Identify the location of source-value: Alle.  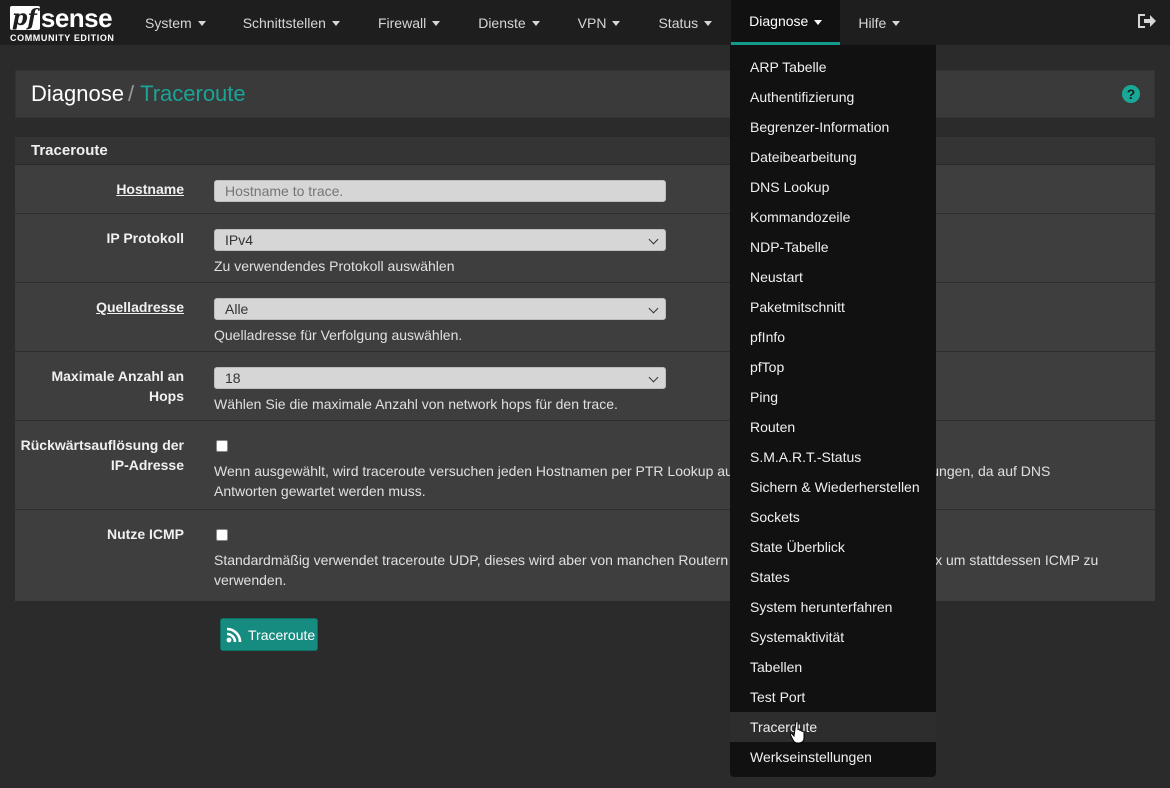
(237, 309).